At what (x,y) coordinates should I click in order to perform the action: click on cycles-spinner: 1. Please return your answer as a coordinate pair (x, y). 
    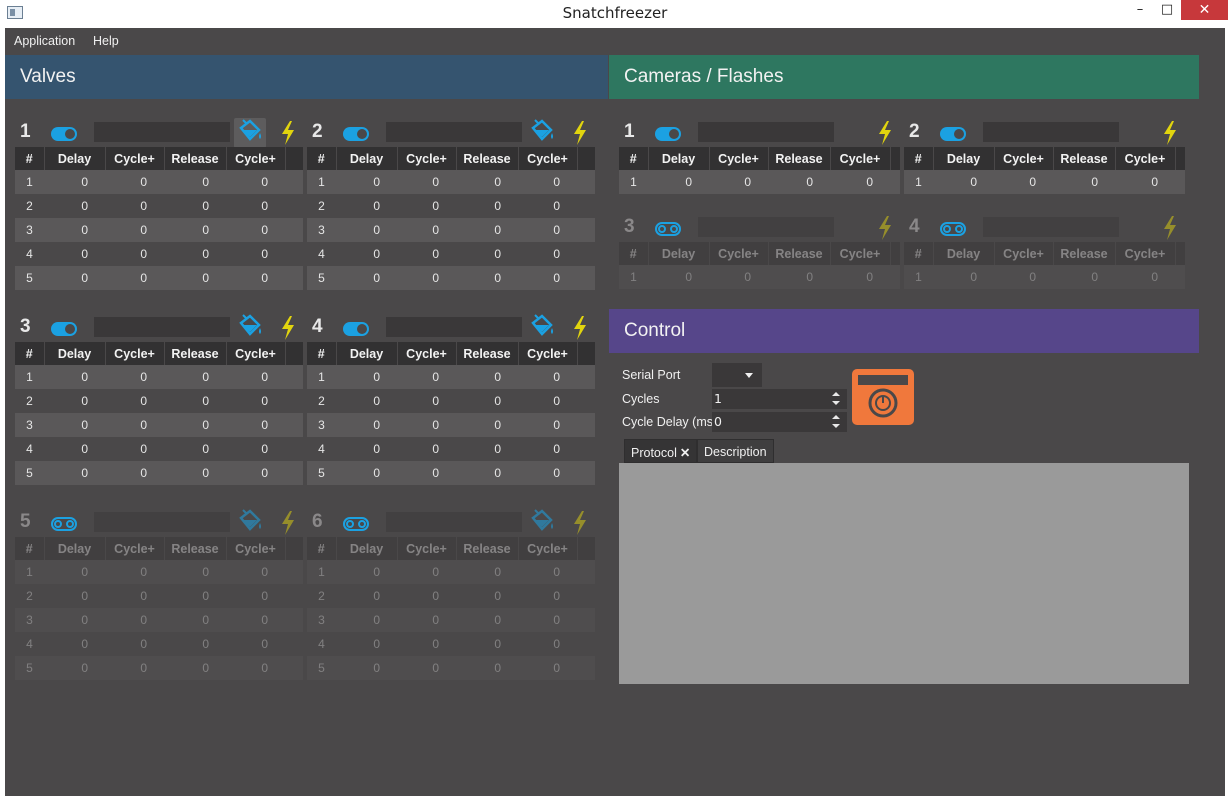
    Looking at the image, I should click on (779, 399).